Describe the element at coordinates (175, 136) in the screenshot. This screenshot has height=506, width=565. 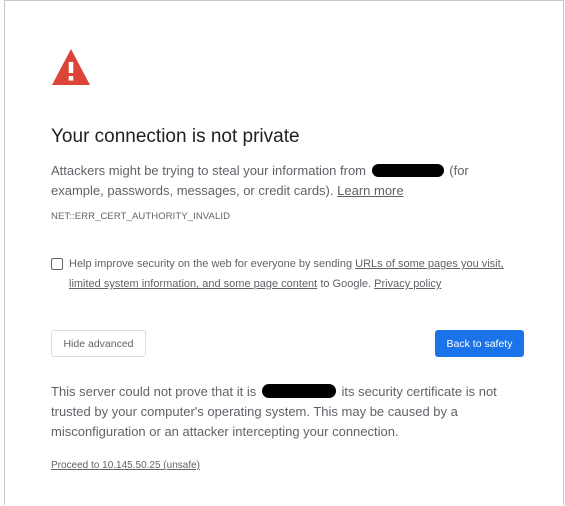
I see `page-title: Your connection is not private` at that location.